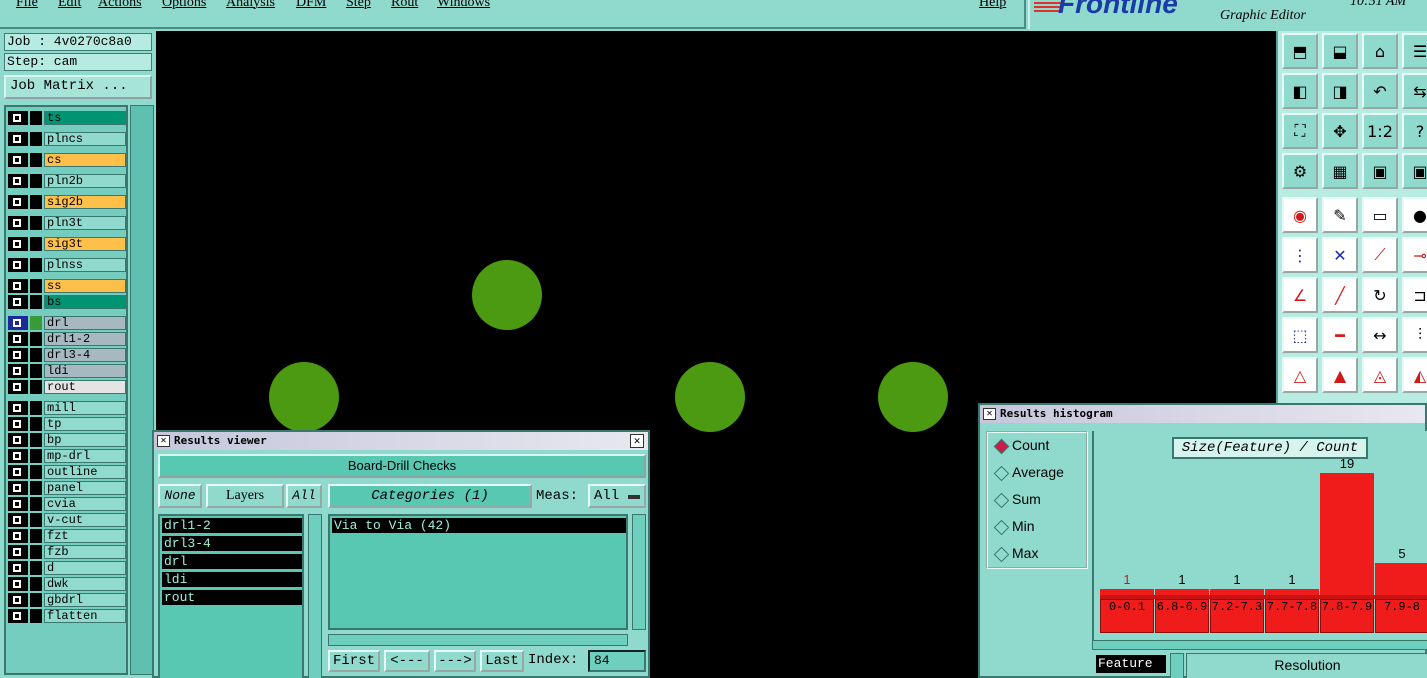 The height and width of the screenshot is (678, 1427). What do you see at coordinates (232, 525) in the screenshot?
I see `results-layer-item: drl1-2` at bounding box center [232, 525].